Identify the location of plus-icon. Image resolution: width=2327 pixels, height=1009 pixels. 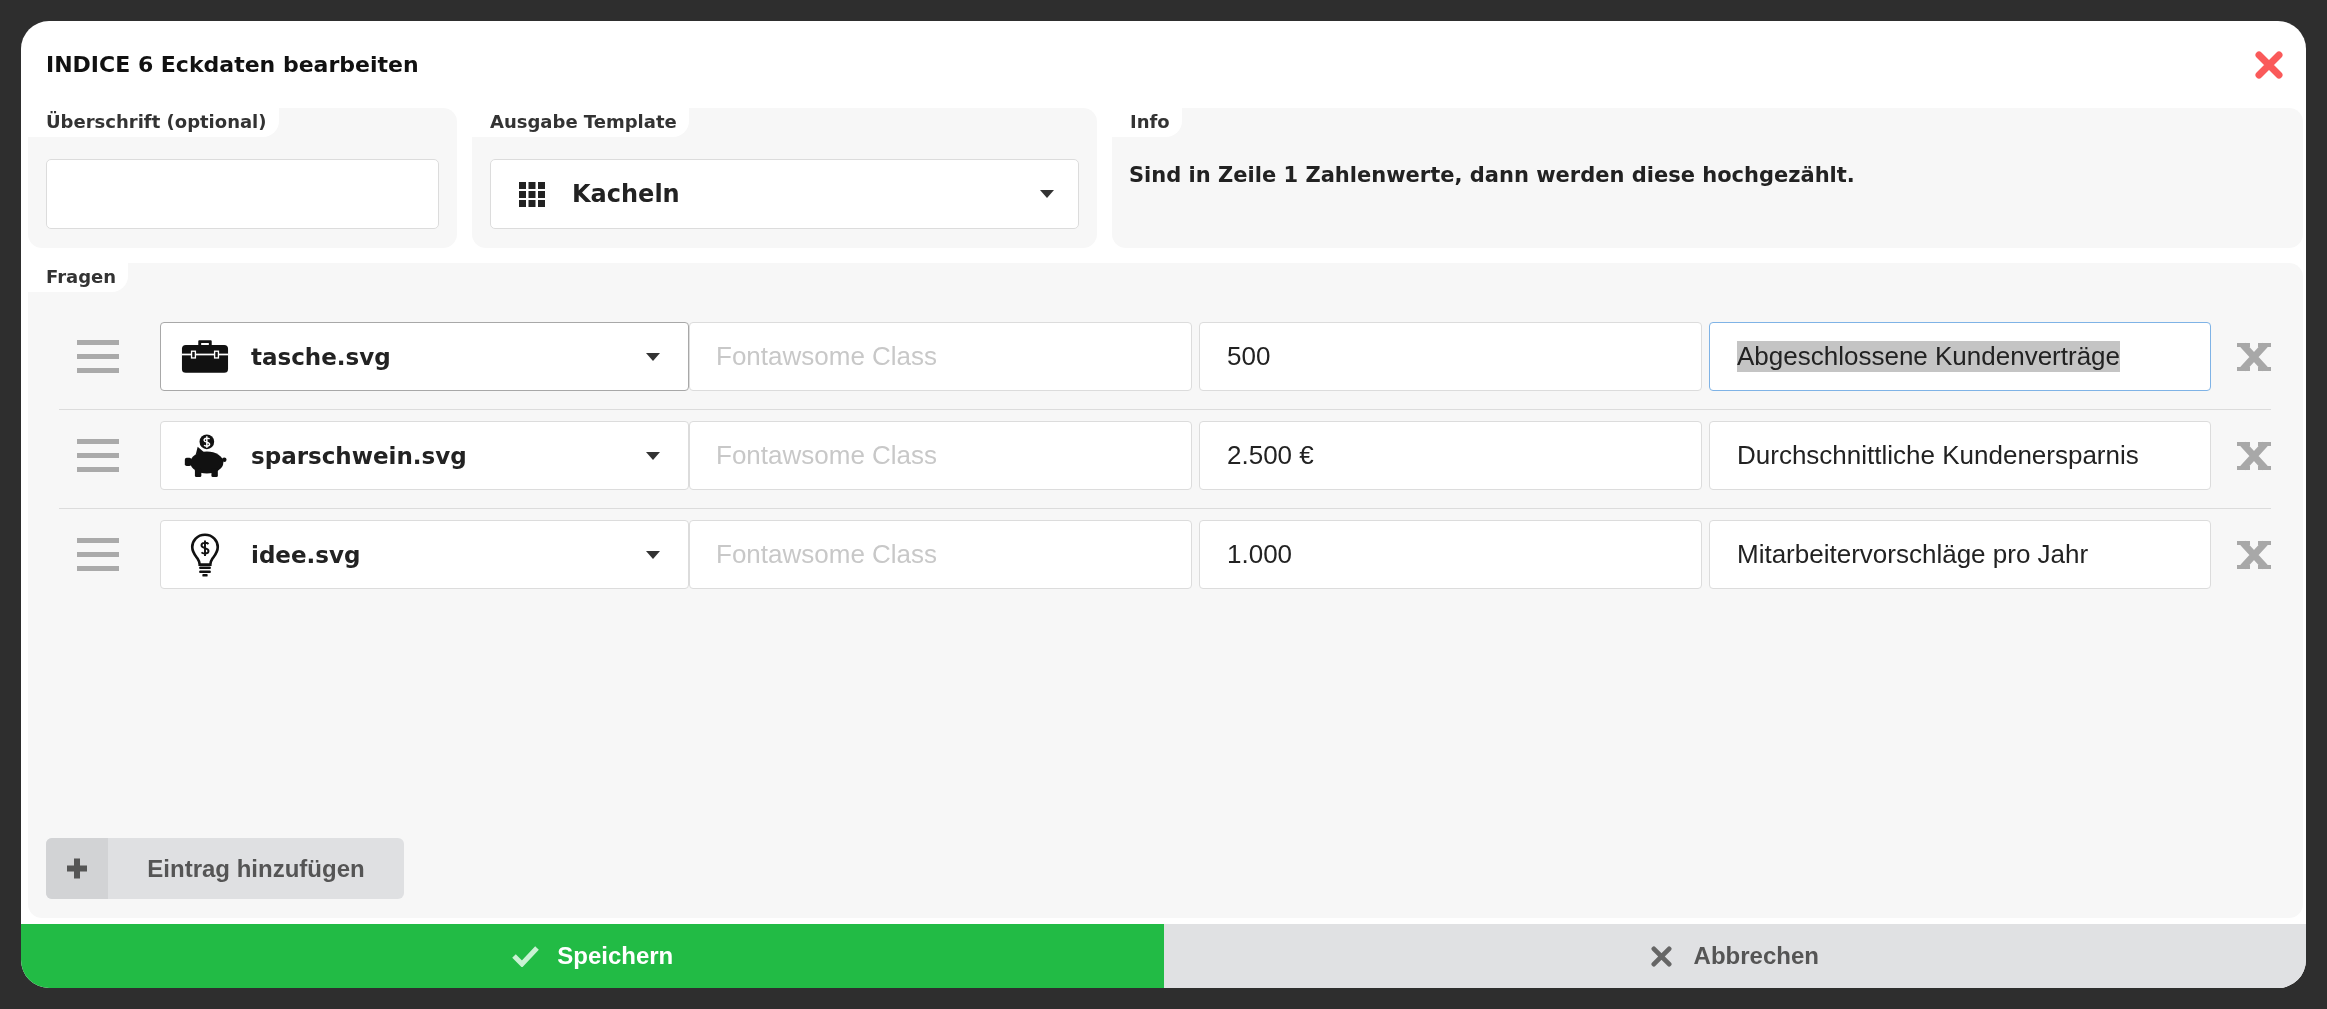
(77, 868).